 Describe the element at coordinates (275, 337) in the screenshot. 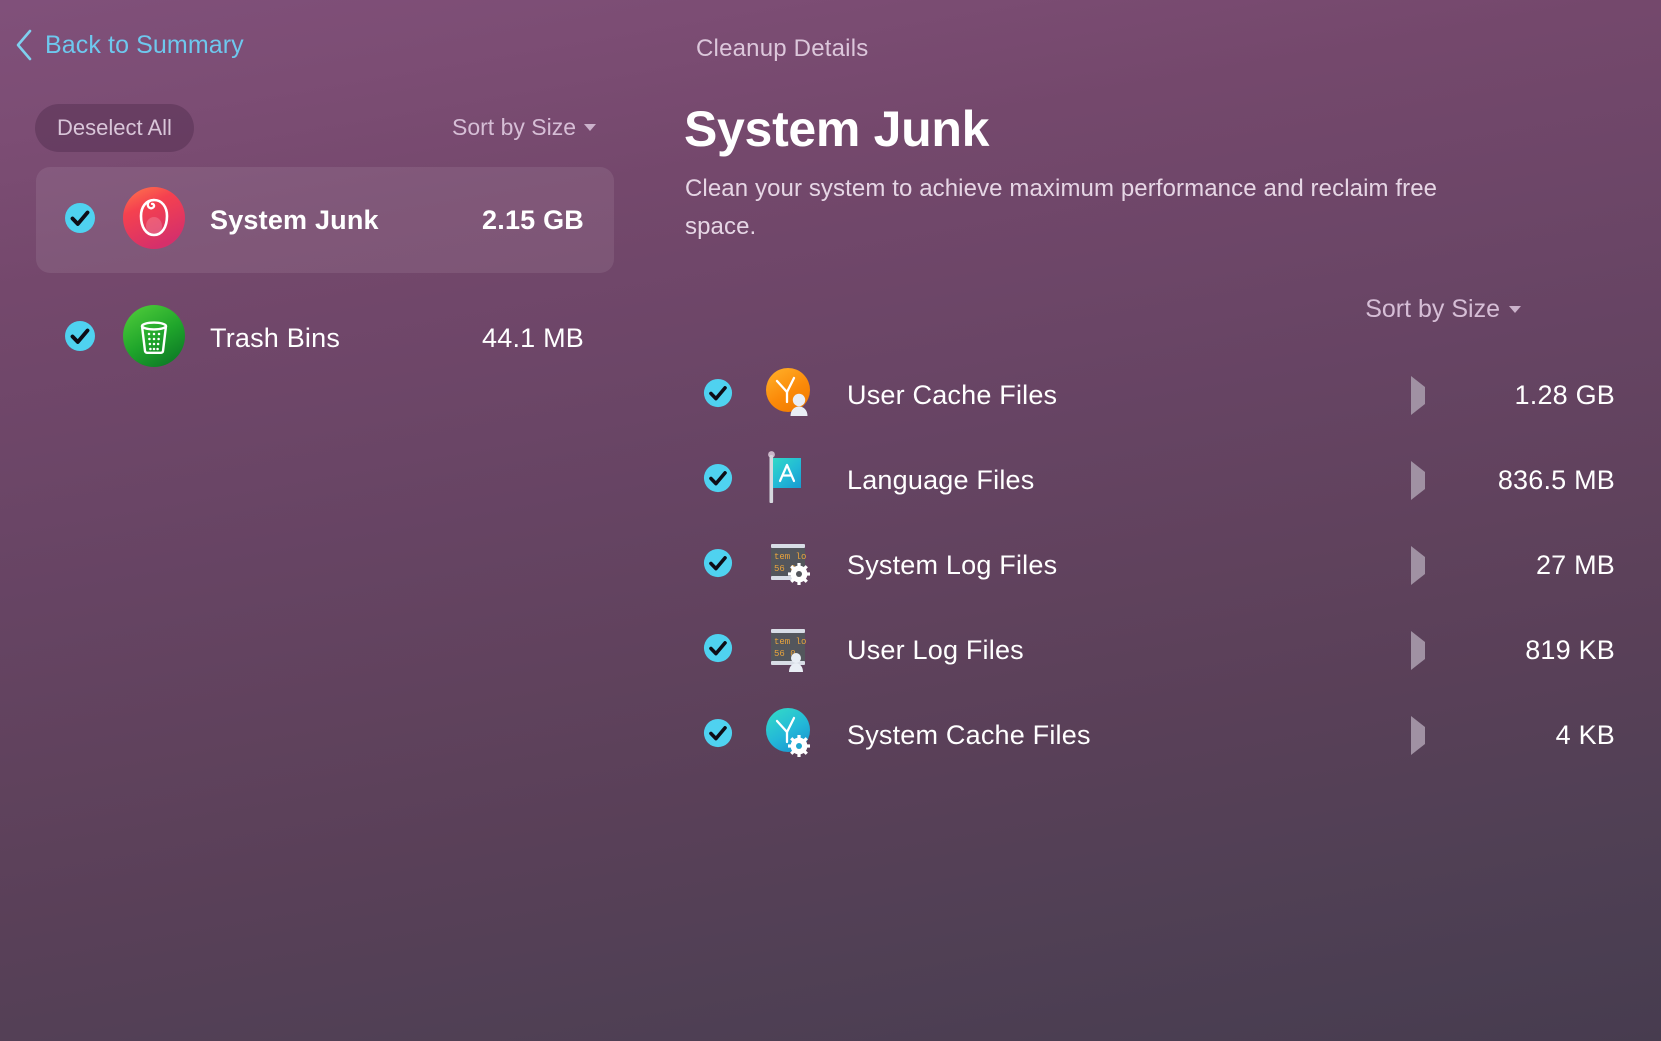

I see `sidebar-item-label: Trash Bins` at that location.